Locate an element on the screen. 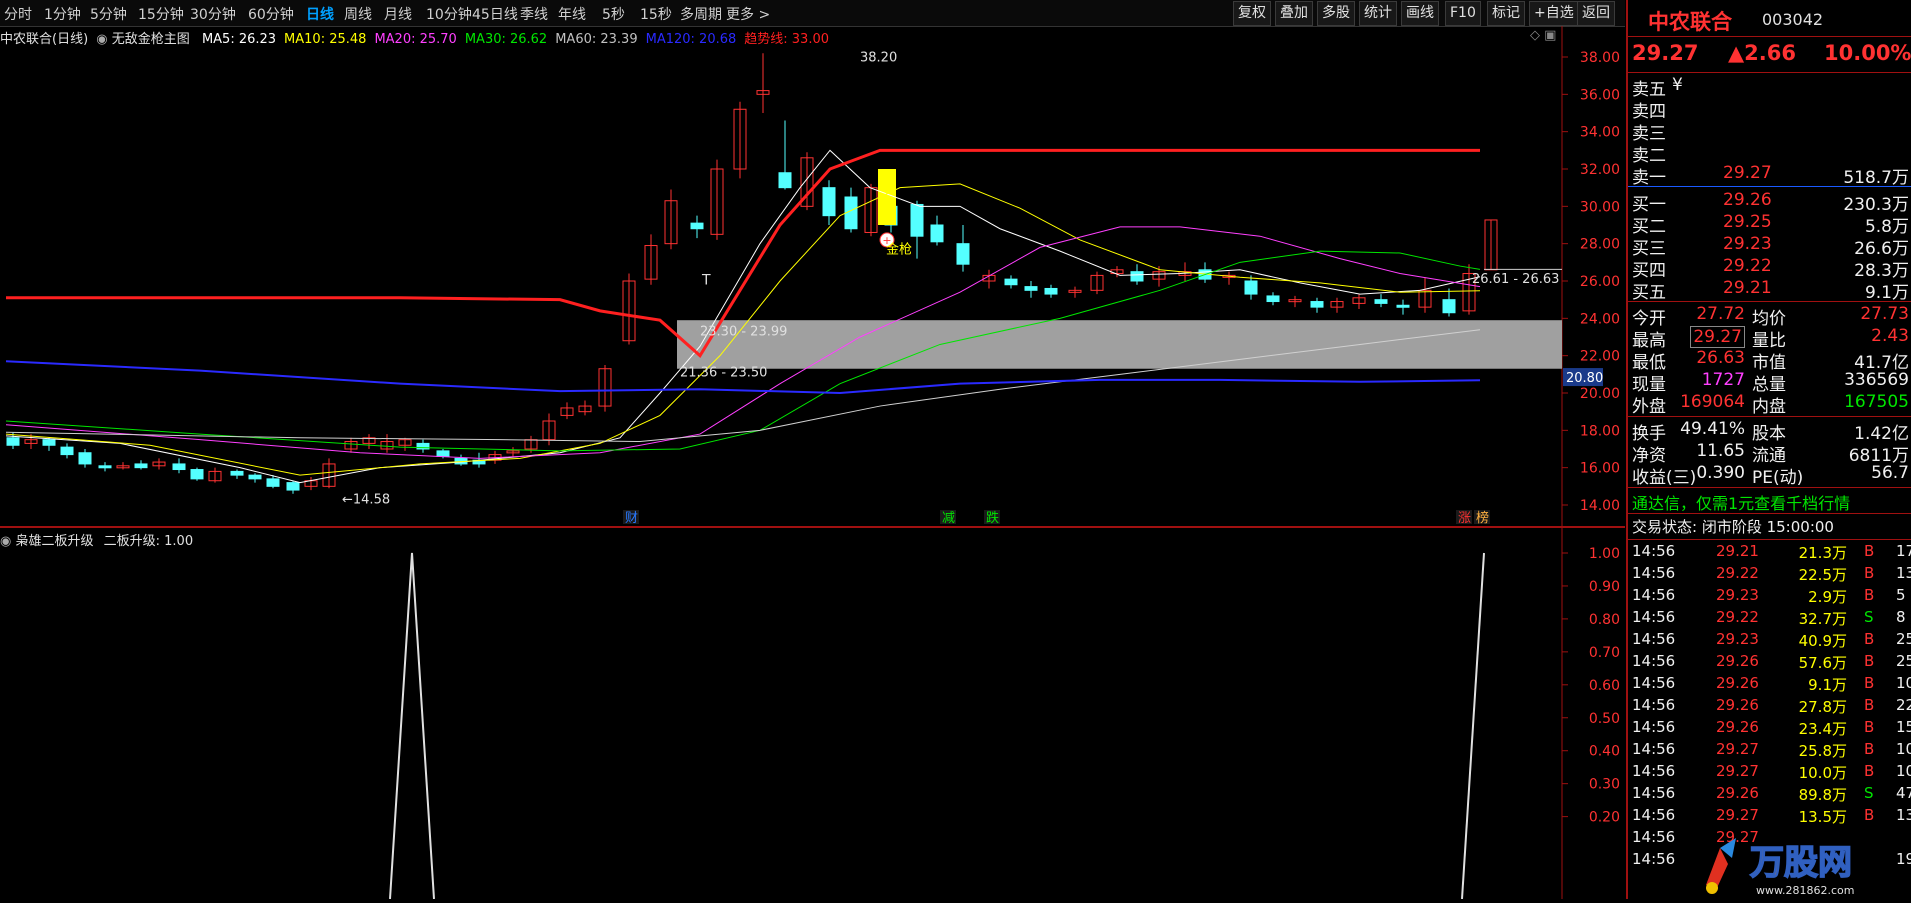 The image size is (1911, 903). toolbar-button: F10 is located at coordinates (1463, 13).